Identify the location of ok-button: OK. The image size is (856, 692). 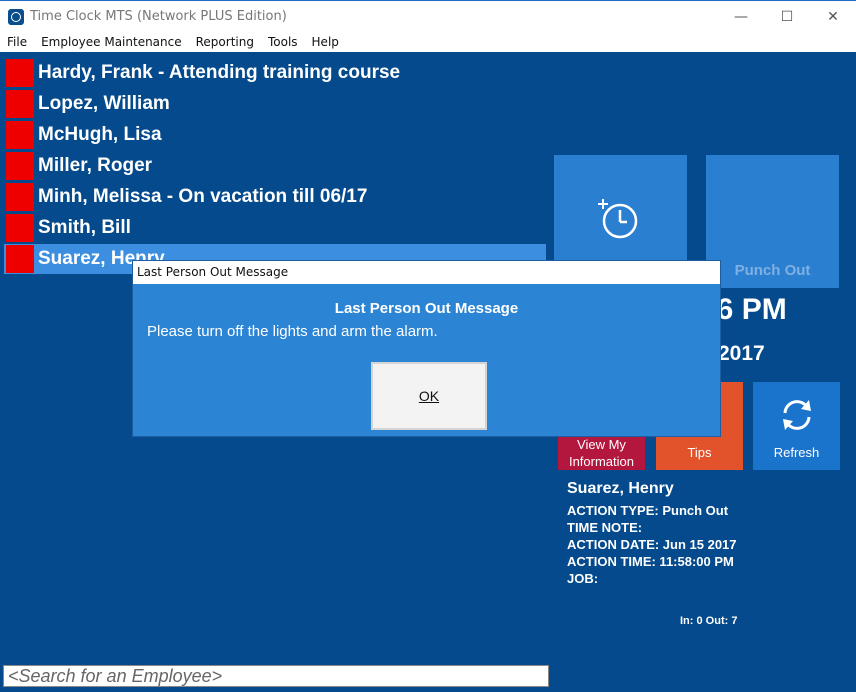
(429, 396).